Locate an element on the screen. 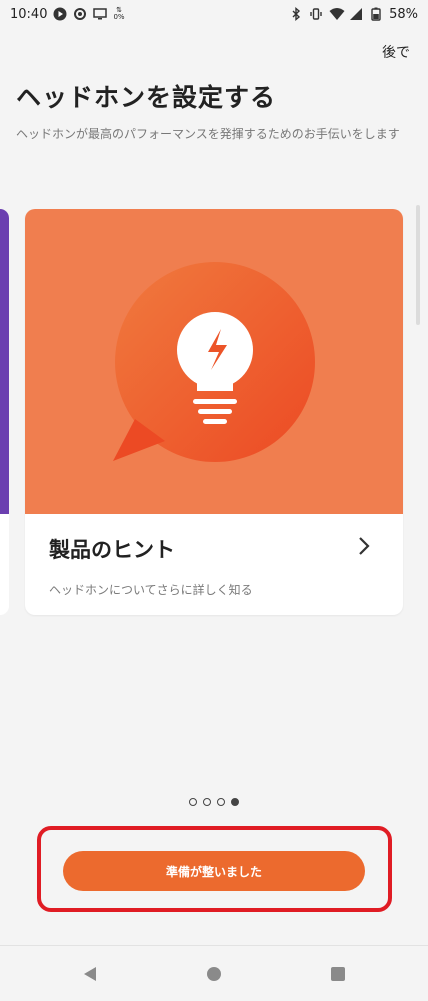 The image size is (428, 1001). status-right: 58% is located at coordinates (353, 14).